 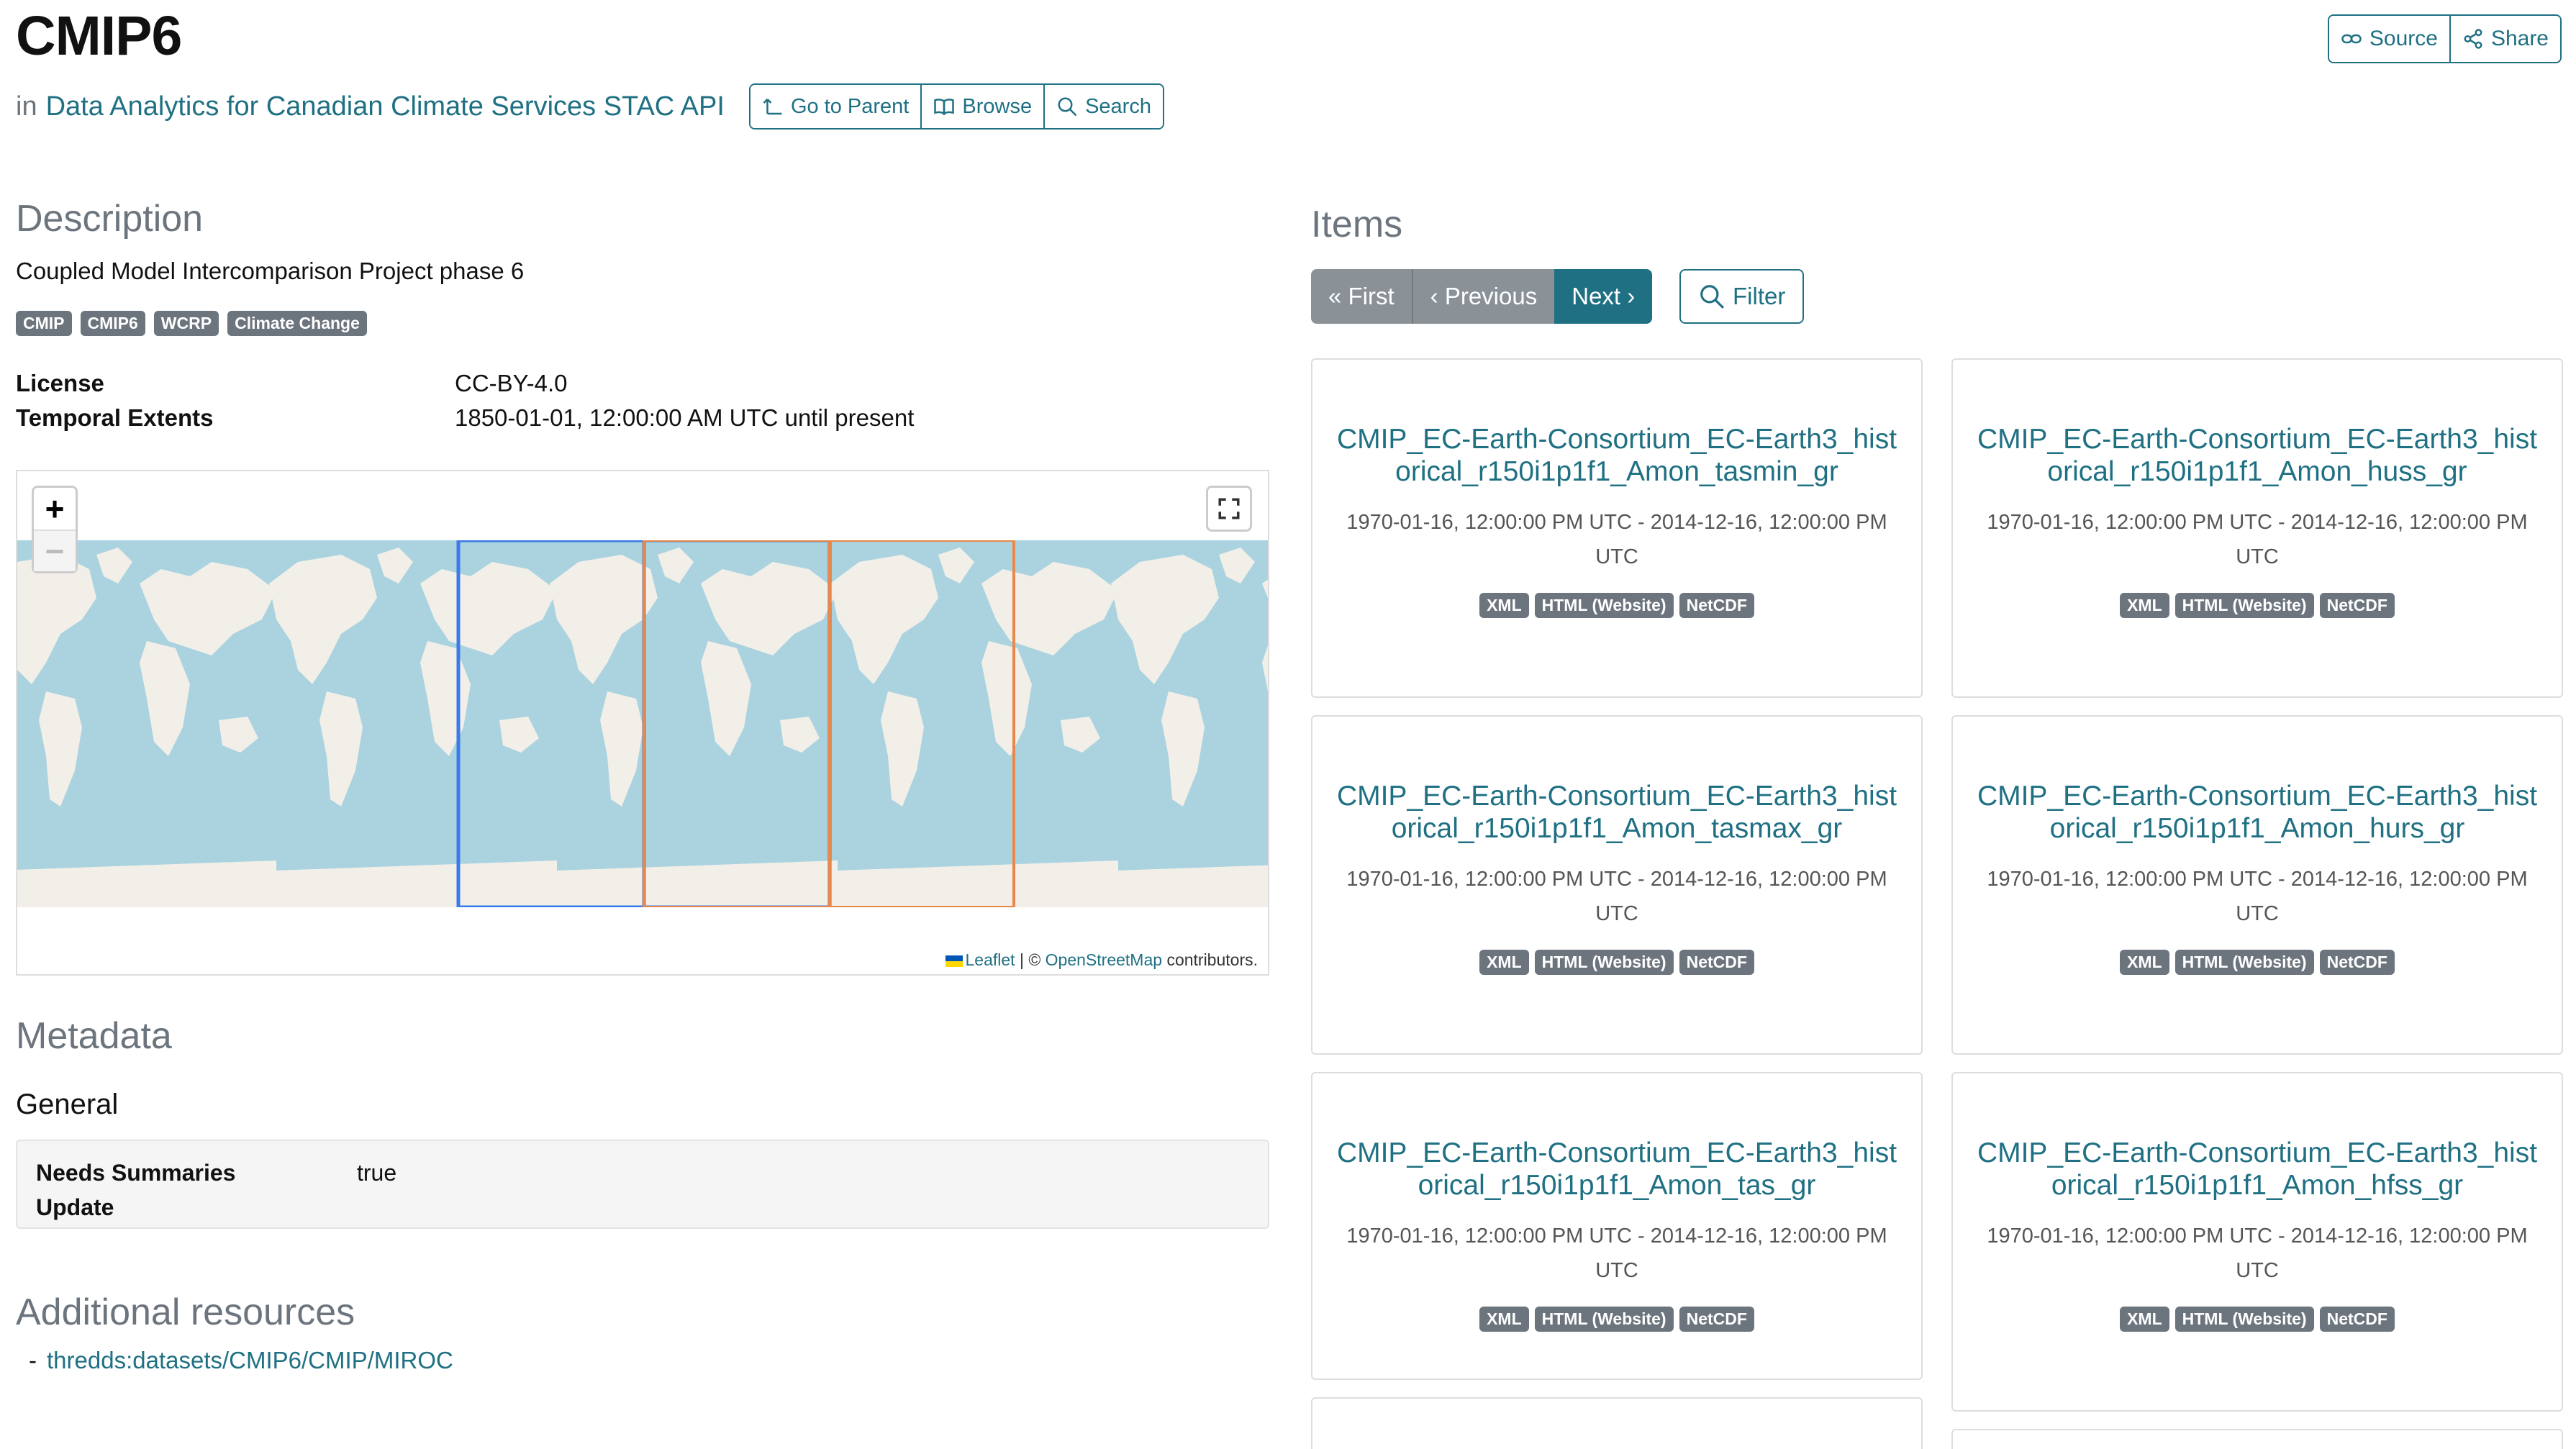 I want to click on browse-label: Browse, so click(x=997, y=106).